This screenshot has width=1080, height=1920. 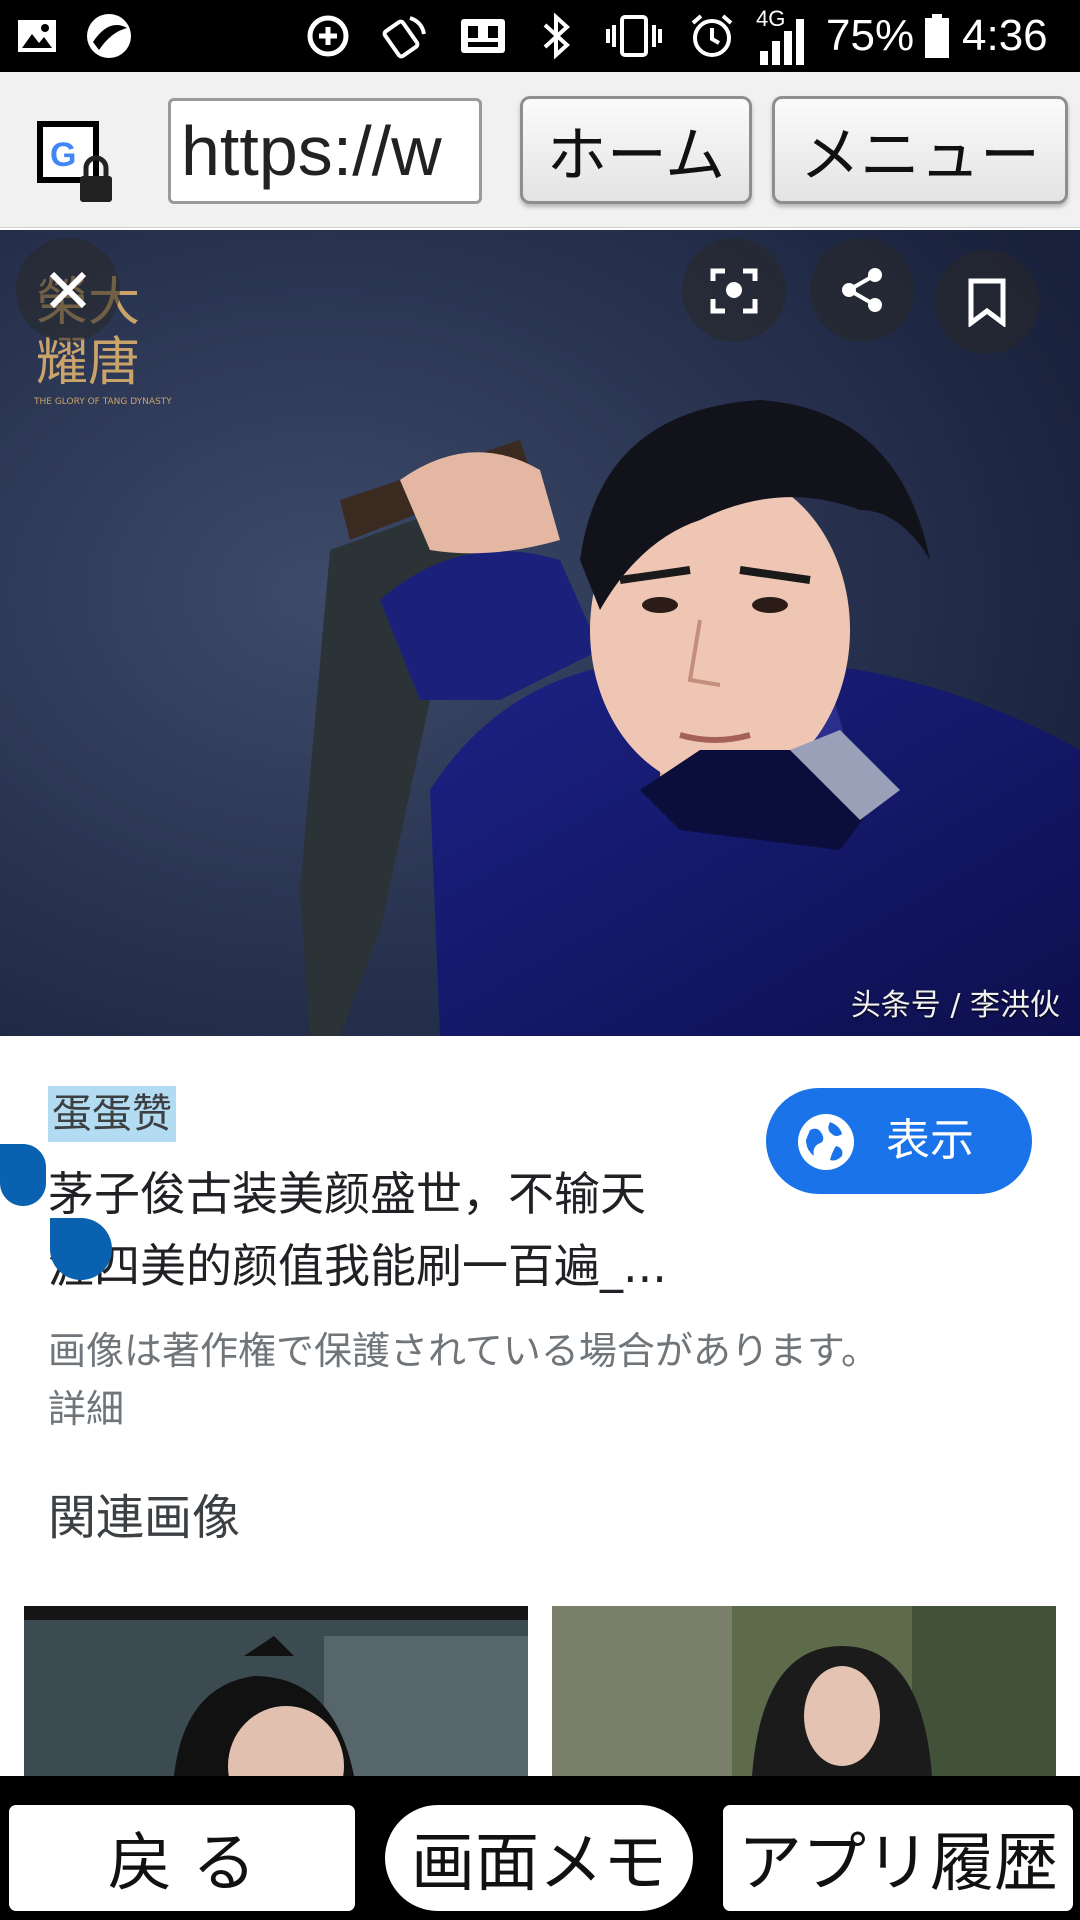 I want to click on menu-button: メニュー, so click(x=920, y=150).